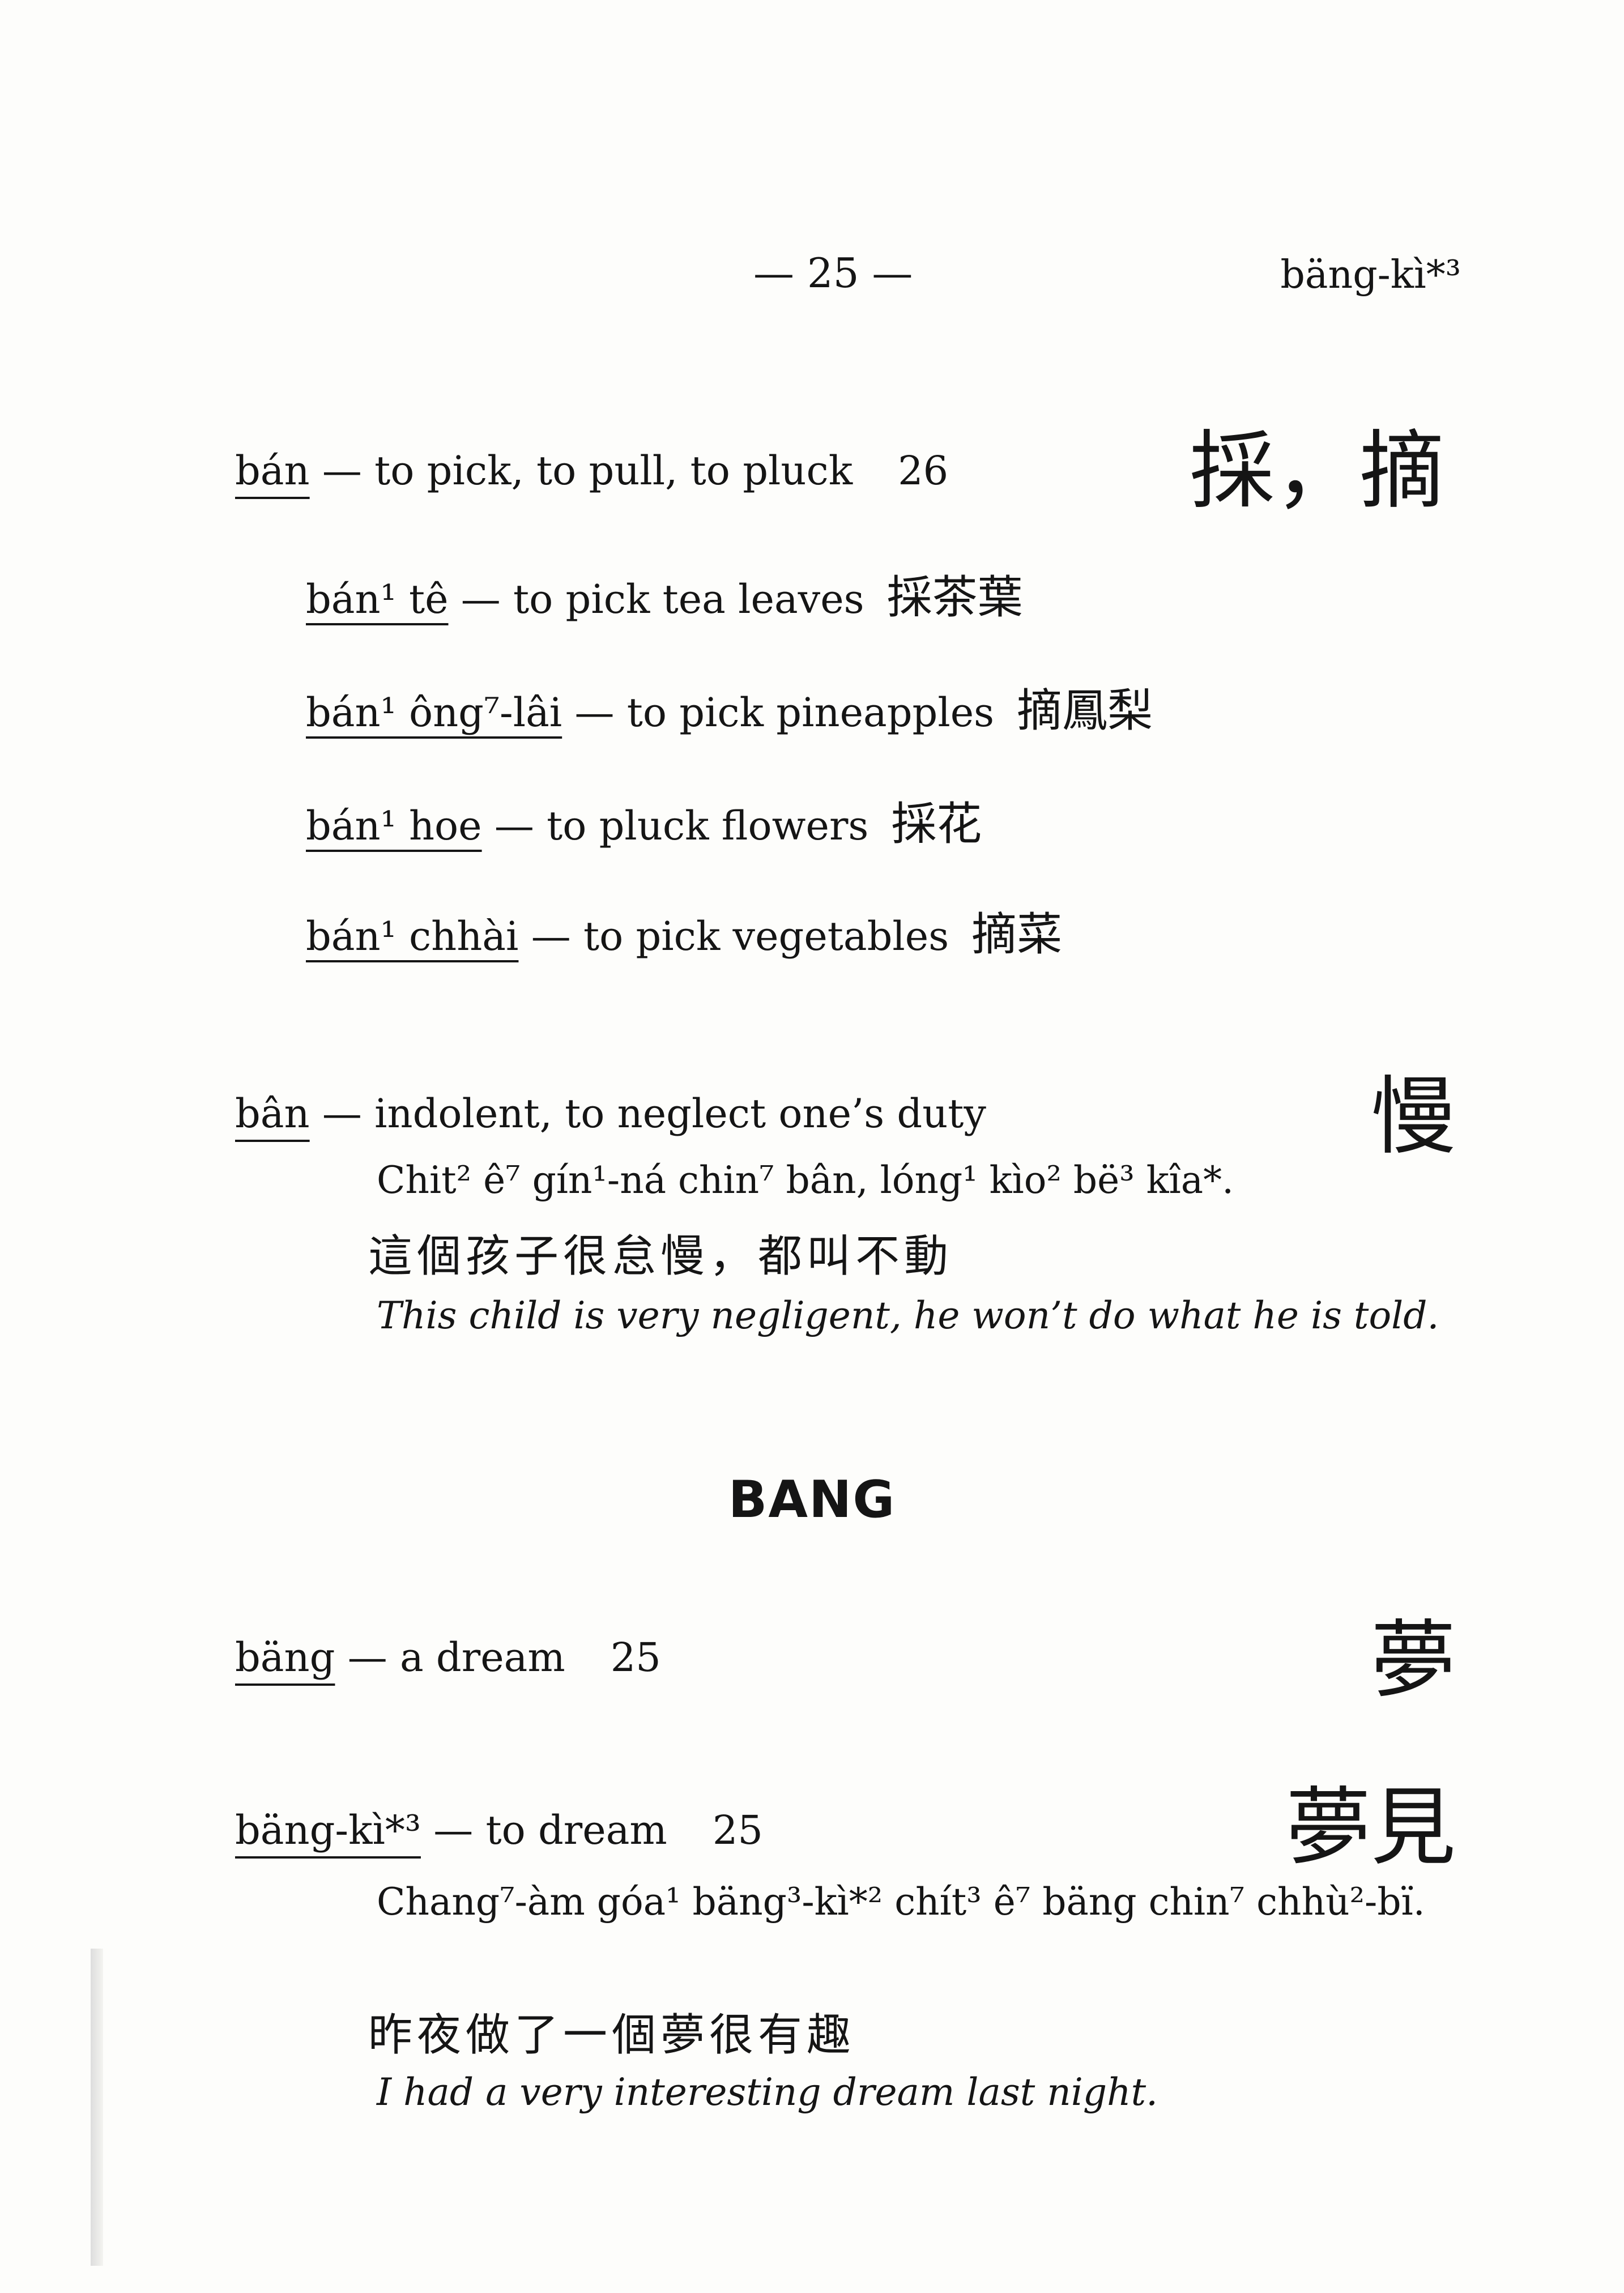 The width and height of the screenshot is (1624, 2293). Describe the element at coordinates (648, 1113) in the screenshot. I see `entry-gloss: — indolent, to neglect one’s duty` at that location.